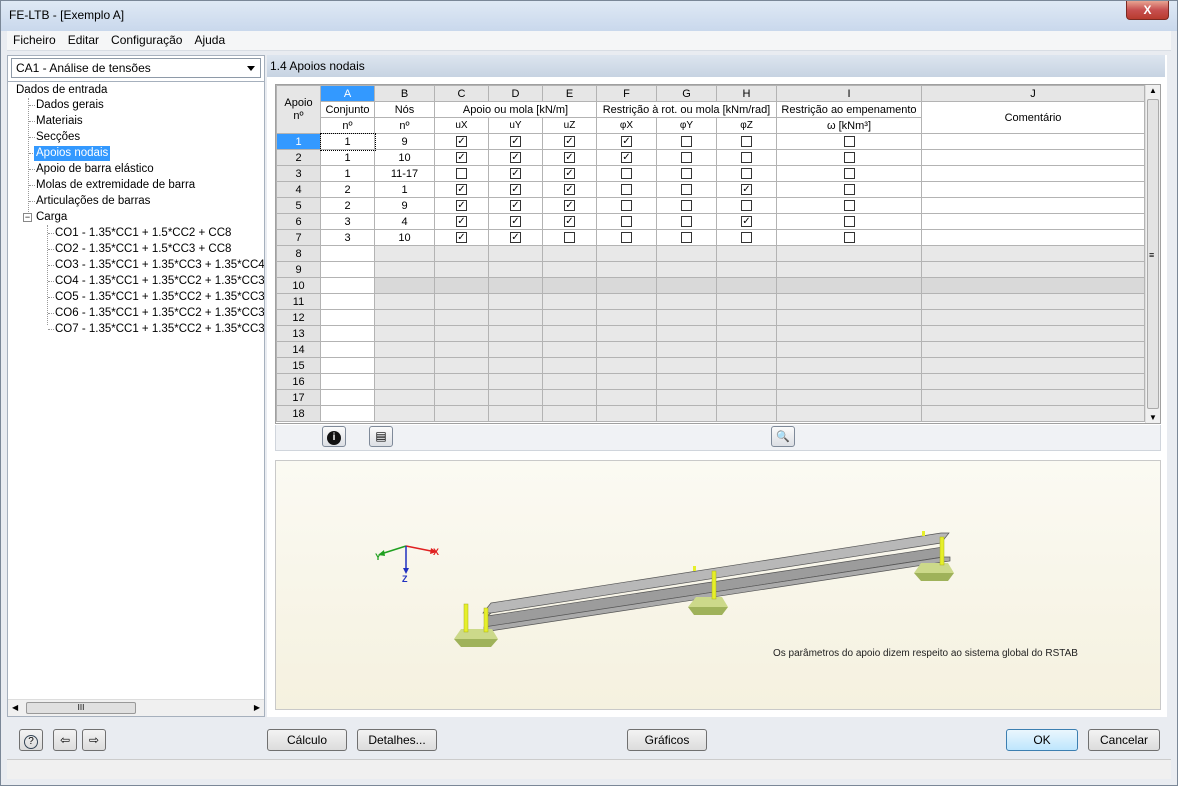  I want to click on ok-button: OK, so click(1042, 740).